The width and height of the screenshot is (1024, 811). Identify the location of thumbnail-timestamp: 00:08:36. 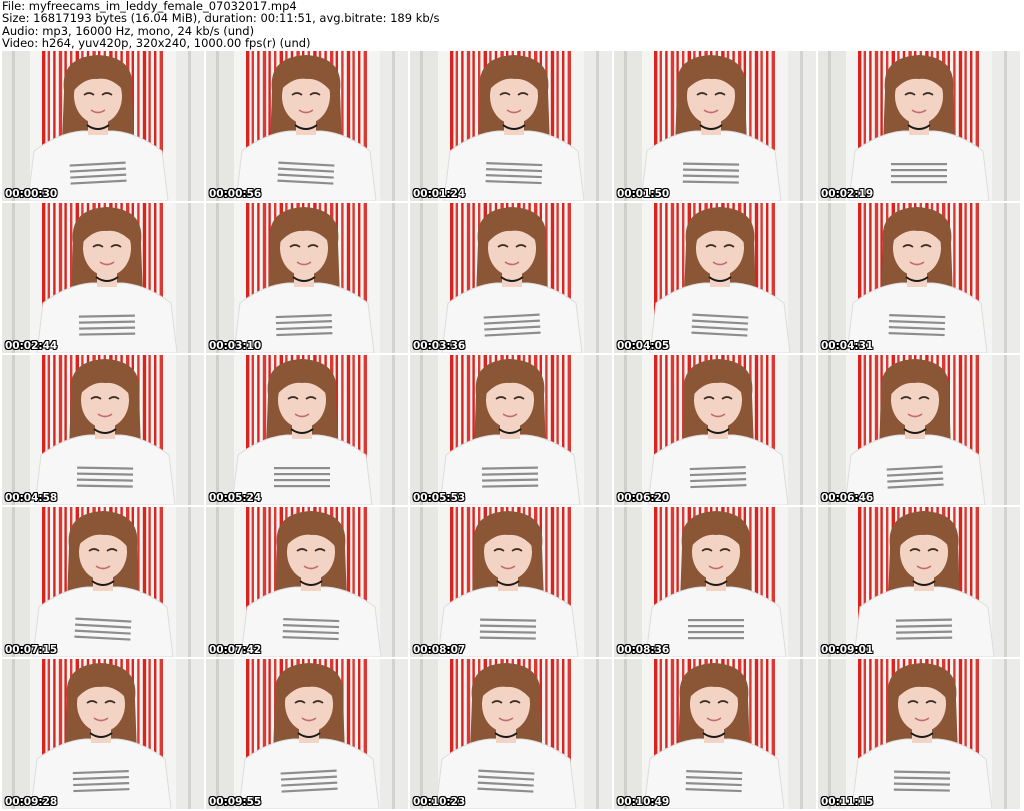
(643, 650).